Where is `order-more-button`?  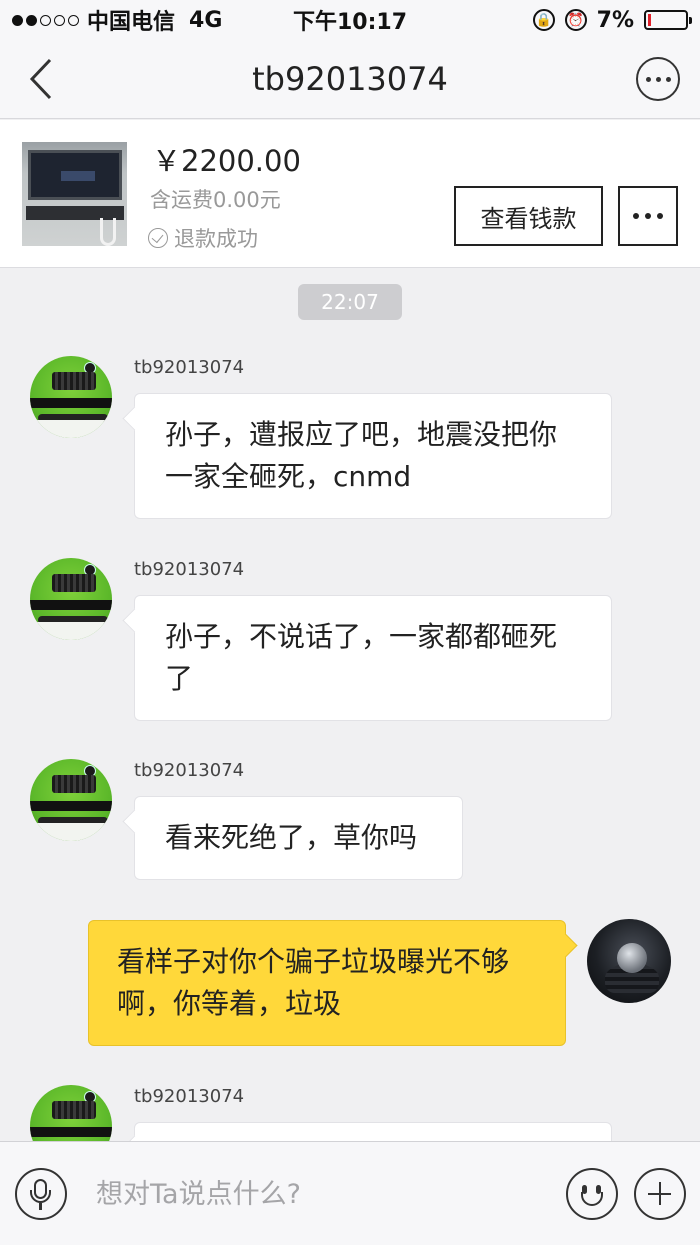
order-more-button is located at coordinates (648, 216).